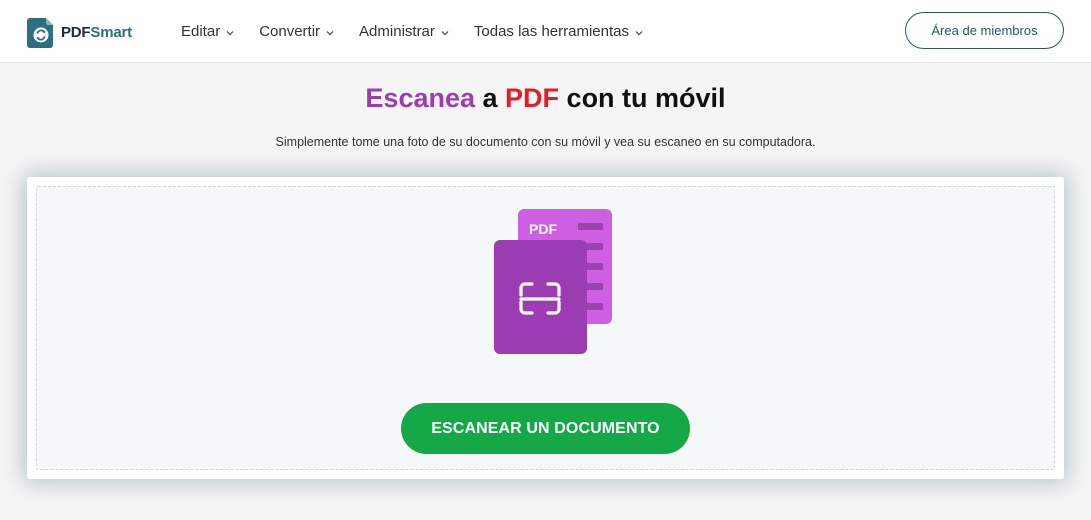 The image size is (1091, 520). I want to click on title-part-escanea: Escanea, so click(420, 98).